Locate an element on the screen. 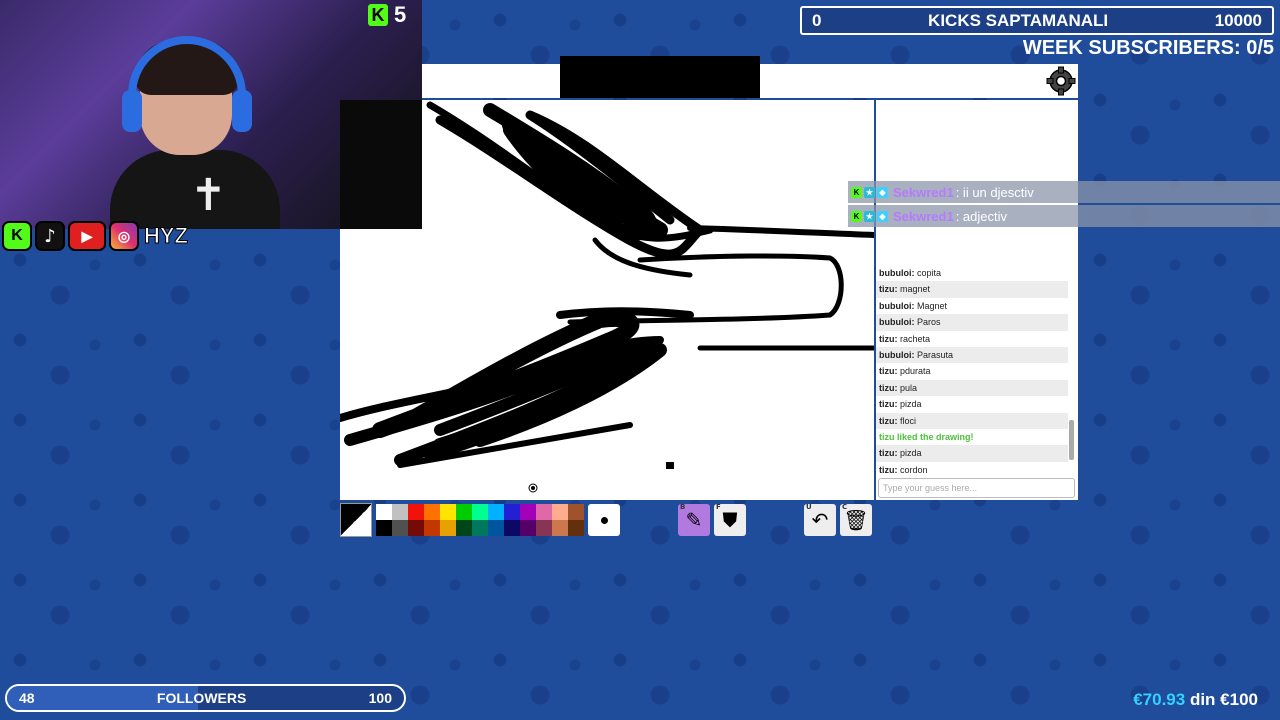 The image size is (1280, 720). clear-button: C 🗑 is located at coordinates (856, 519).